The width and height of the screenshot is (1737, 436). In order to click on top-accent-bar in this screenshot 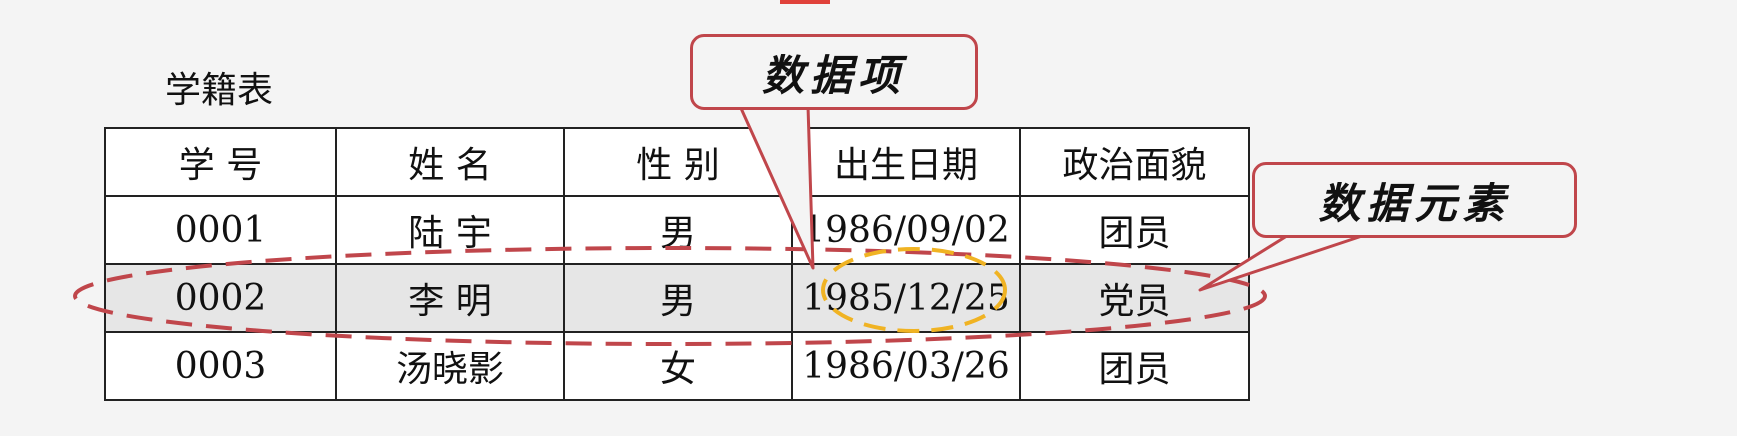, I will do `click(805, 2)`.